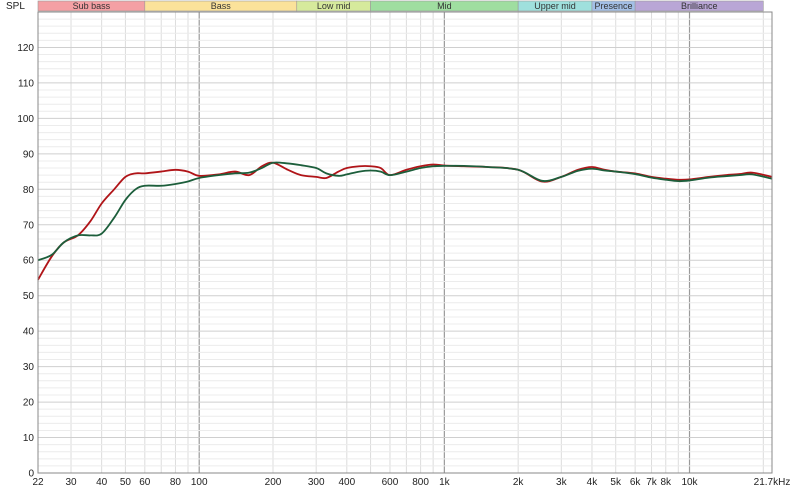 The height and width of the screenshot is (490, 800). What do you see at coordinates (126, 482) in the screenshot?
I see `x-tick-label-3: 50` at bounding box center [126, 482].